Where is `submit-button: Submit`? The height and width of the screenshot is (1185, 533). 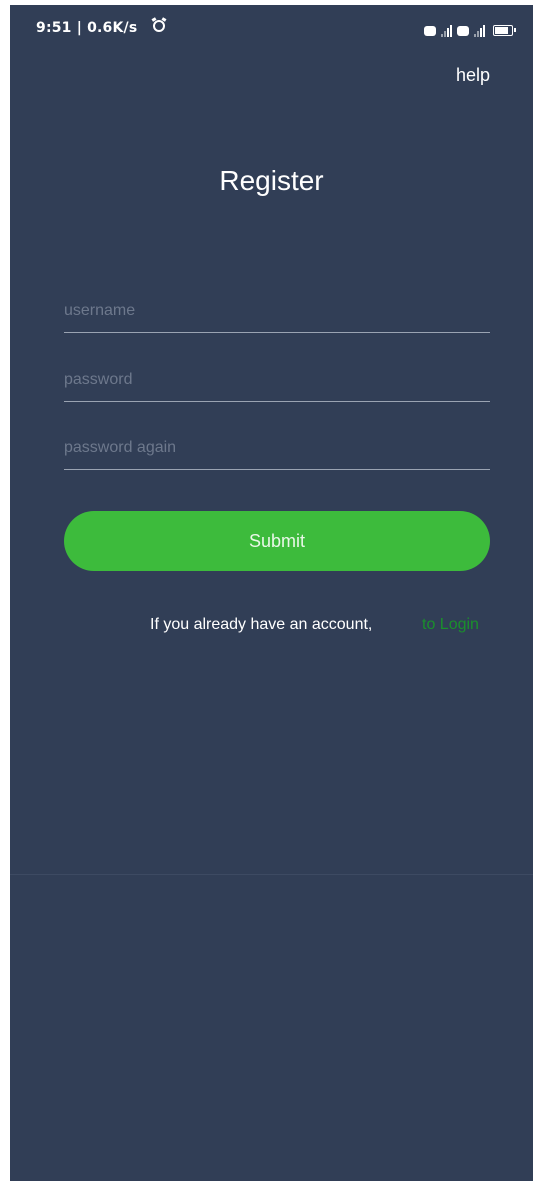
submit-button: Submit is located at coordinates (277, 541).